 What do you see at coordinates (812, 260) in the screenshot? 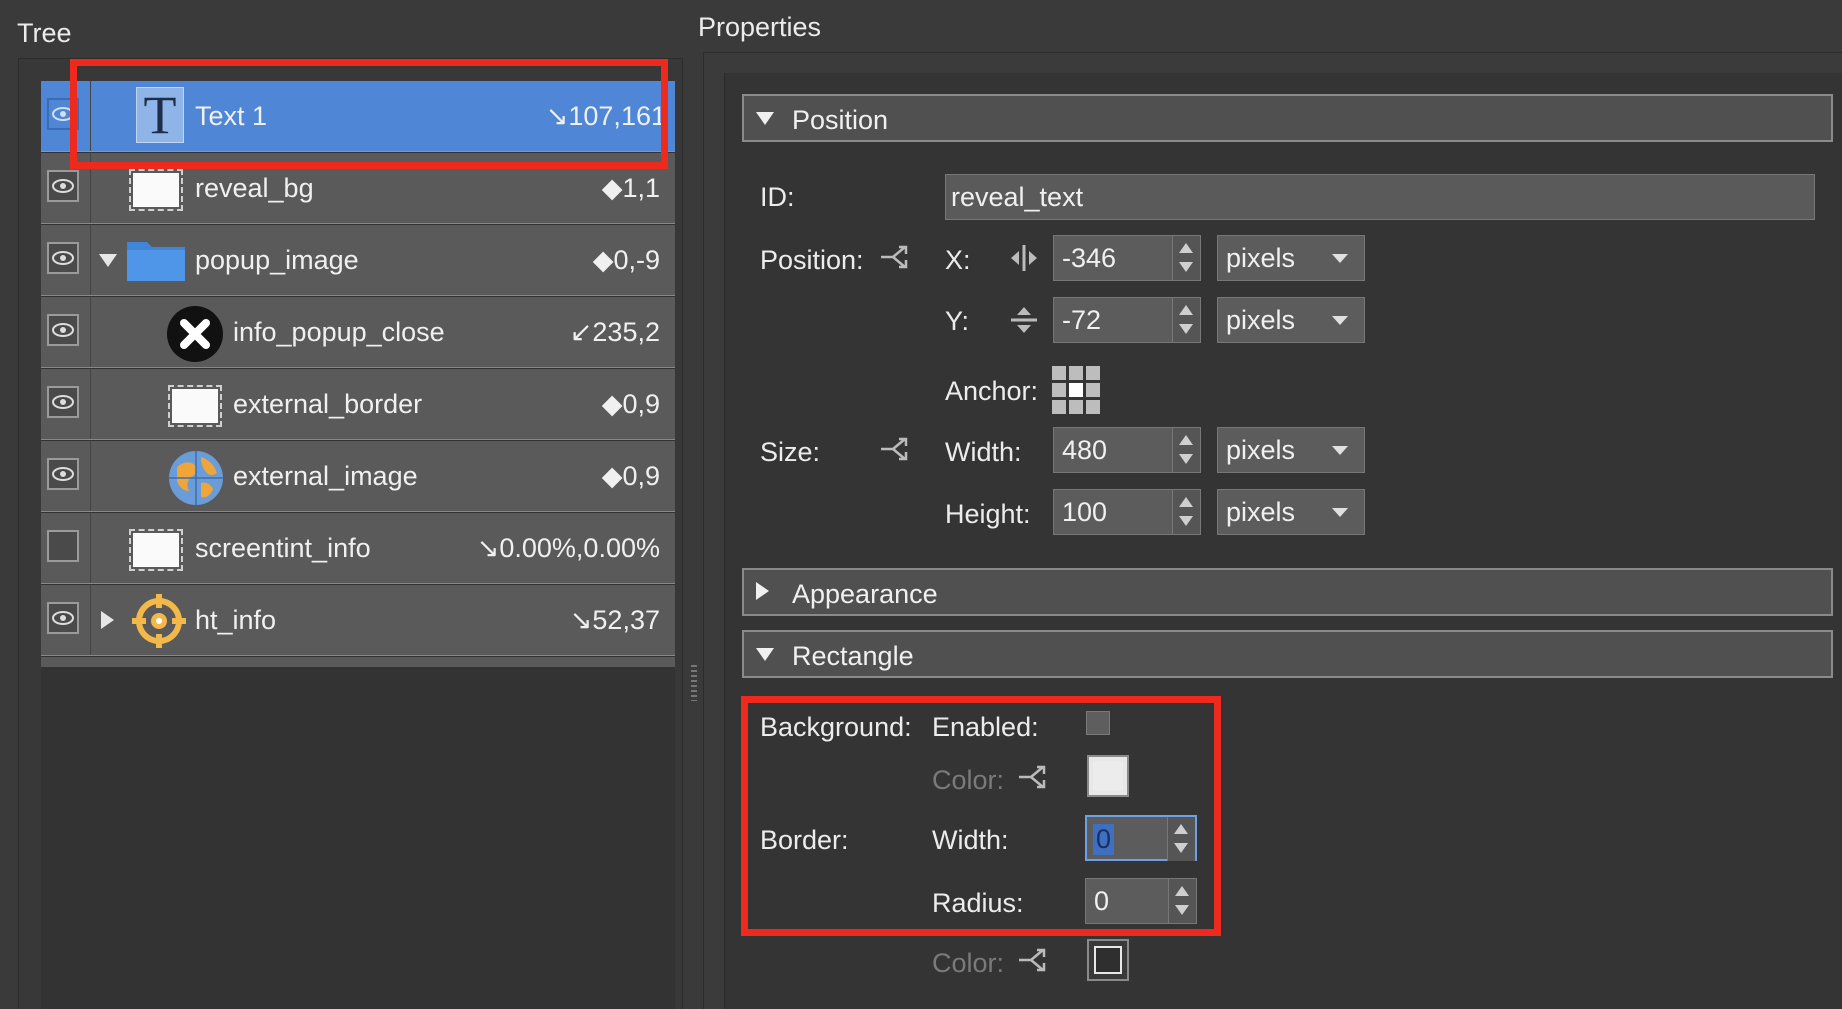
I see `position-label: Position:` at bounding box center [812, 260].